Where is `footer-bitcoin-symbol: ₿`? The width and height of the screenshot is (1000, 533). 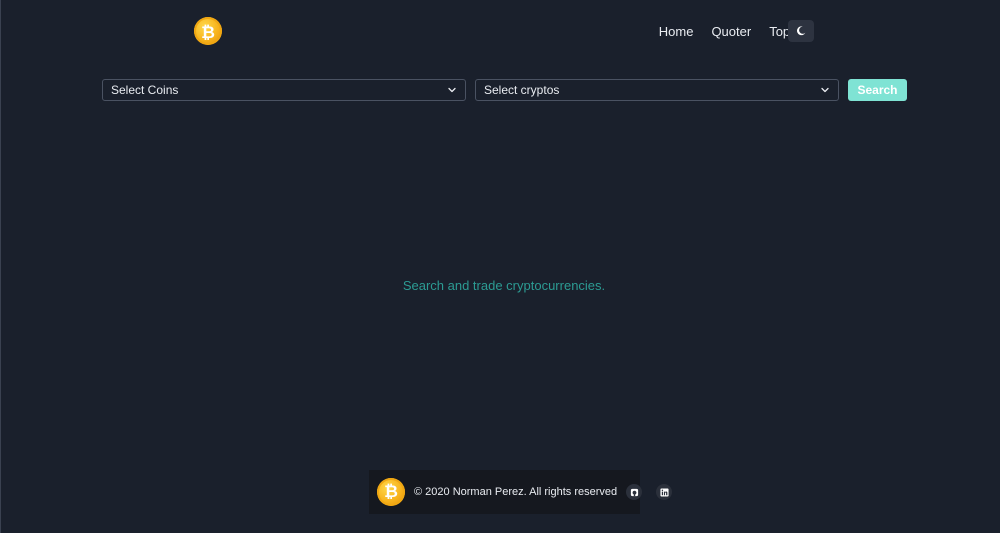 footer-bitcoin-symbol: ₿ is located at coordinates (391, 491).